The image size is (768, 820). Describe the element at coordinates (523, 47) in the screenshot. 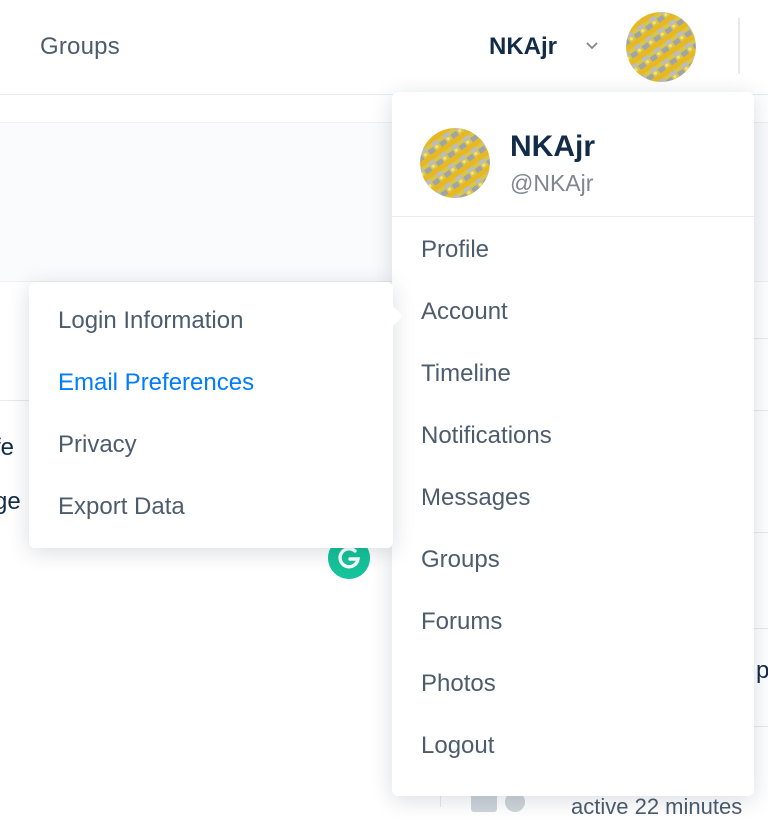

I see `header-user-name: NKAjr` at that location.